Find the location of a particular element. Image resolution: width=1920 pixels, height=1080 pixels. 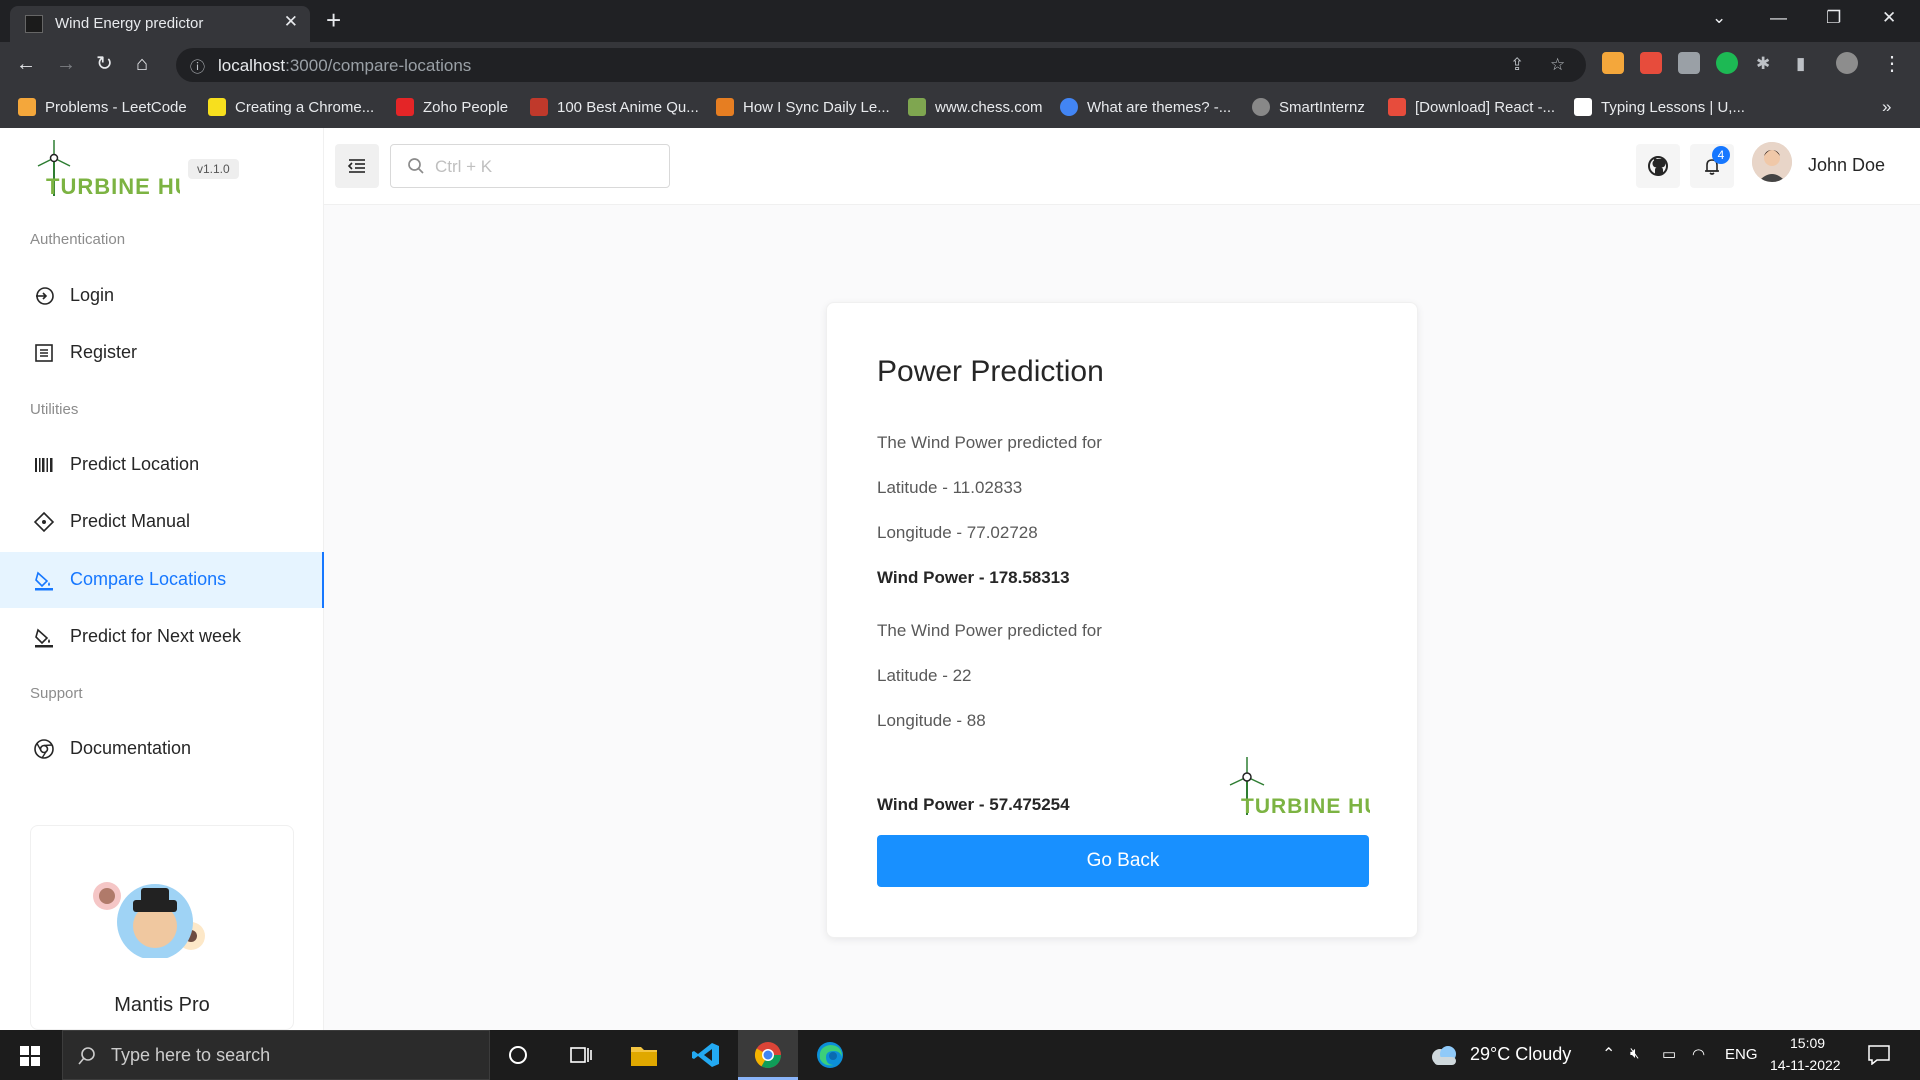

browser-tab: Wind Energy predictor ✕ is located at coordinates (160, 24).